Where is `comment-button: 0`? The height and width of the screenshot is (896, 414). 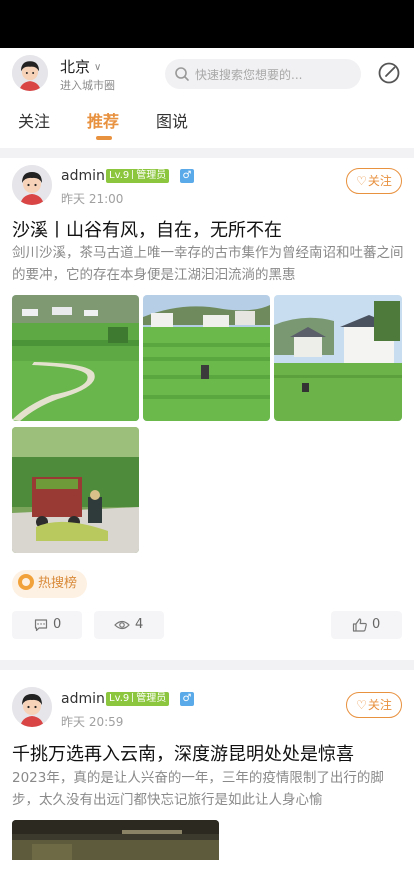 comment-button: 0 is located at coordinates (47, 625).